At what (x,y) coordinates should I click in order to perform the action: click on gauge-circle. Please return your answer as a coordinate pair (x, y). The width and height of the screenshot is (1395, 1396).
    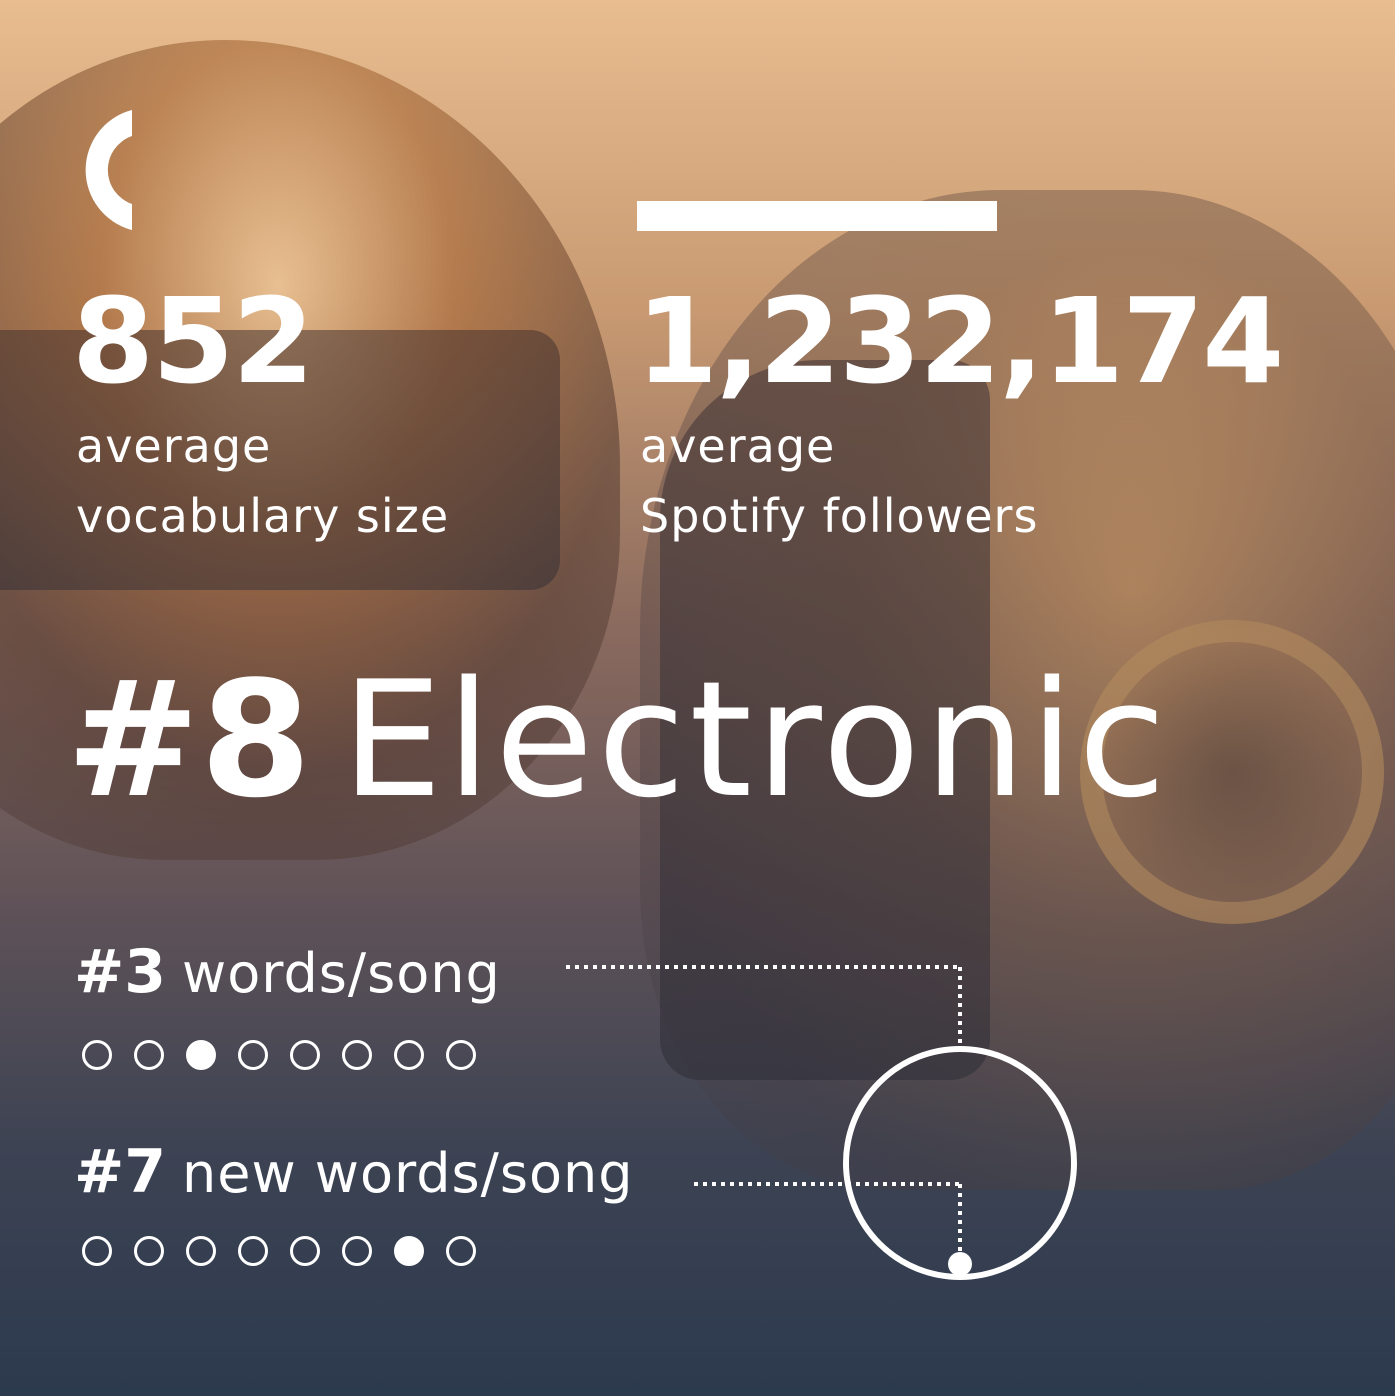
    Looking at the image, I should click on (960, 1163).